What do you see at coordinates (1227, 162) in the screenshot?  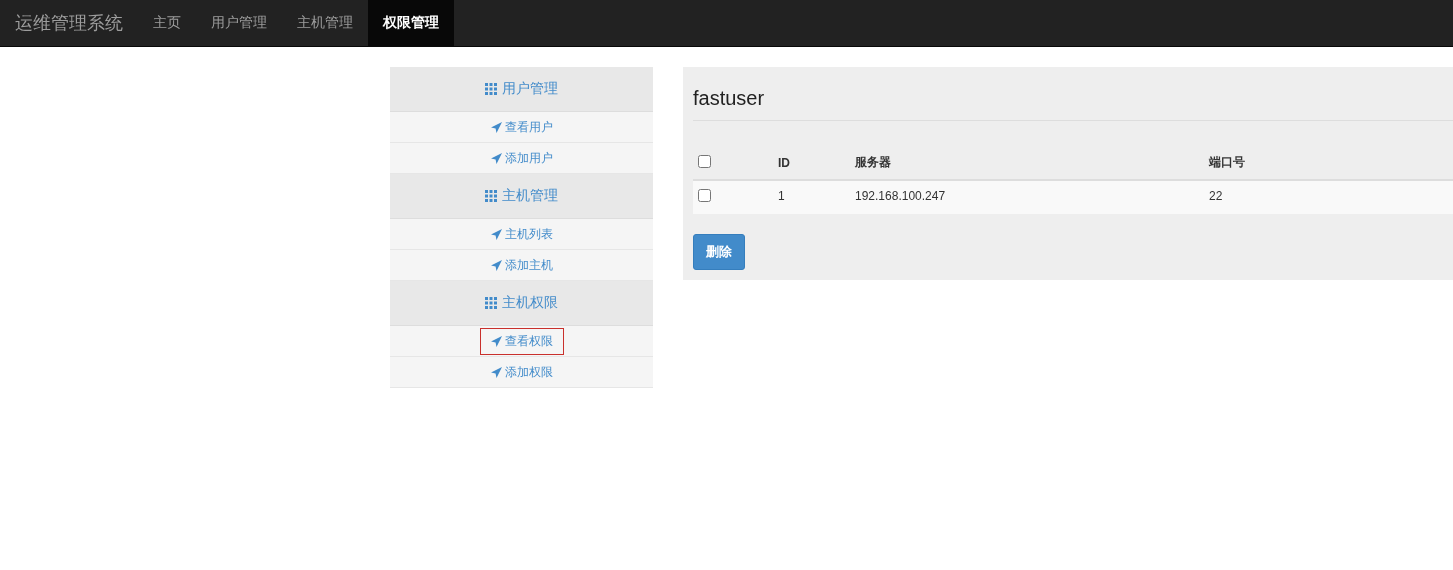 I see `column-header: 端口号` at bounding box center [1227, 162].